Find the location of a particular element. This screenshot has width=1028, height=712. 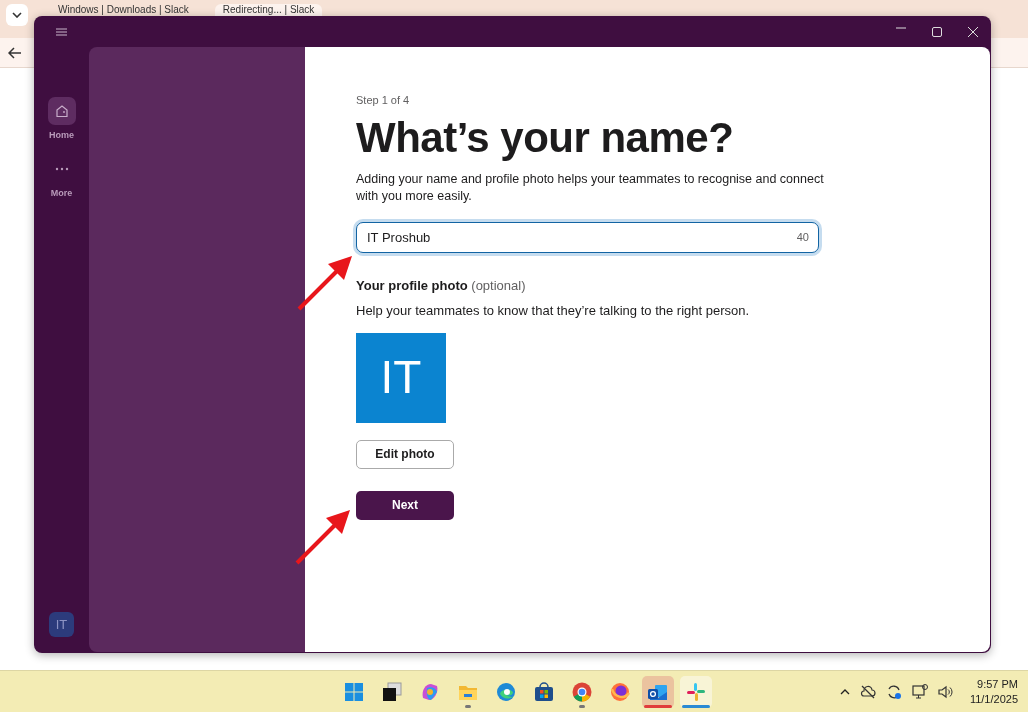

rail-item: More is located at coordinates (61, 177).